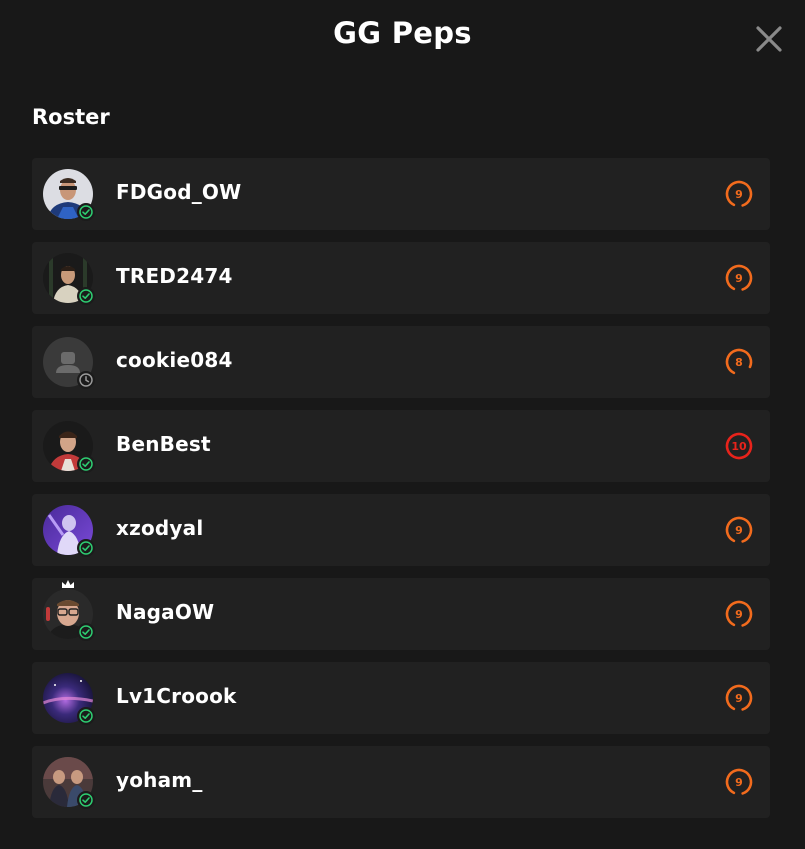 This screenshot has width=805, height=849. I want to click on roster-row: FDGod_OW 9, so click(401, 194).